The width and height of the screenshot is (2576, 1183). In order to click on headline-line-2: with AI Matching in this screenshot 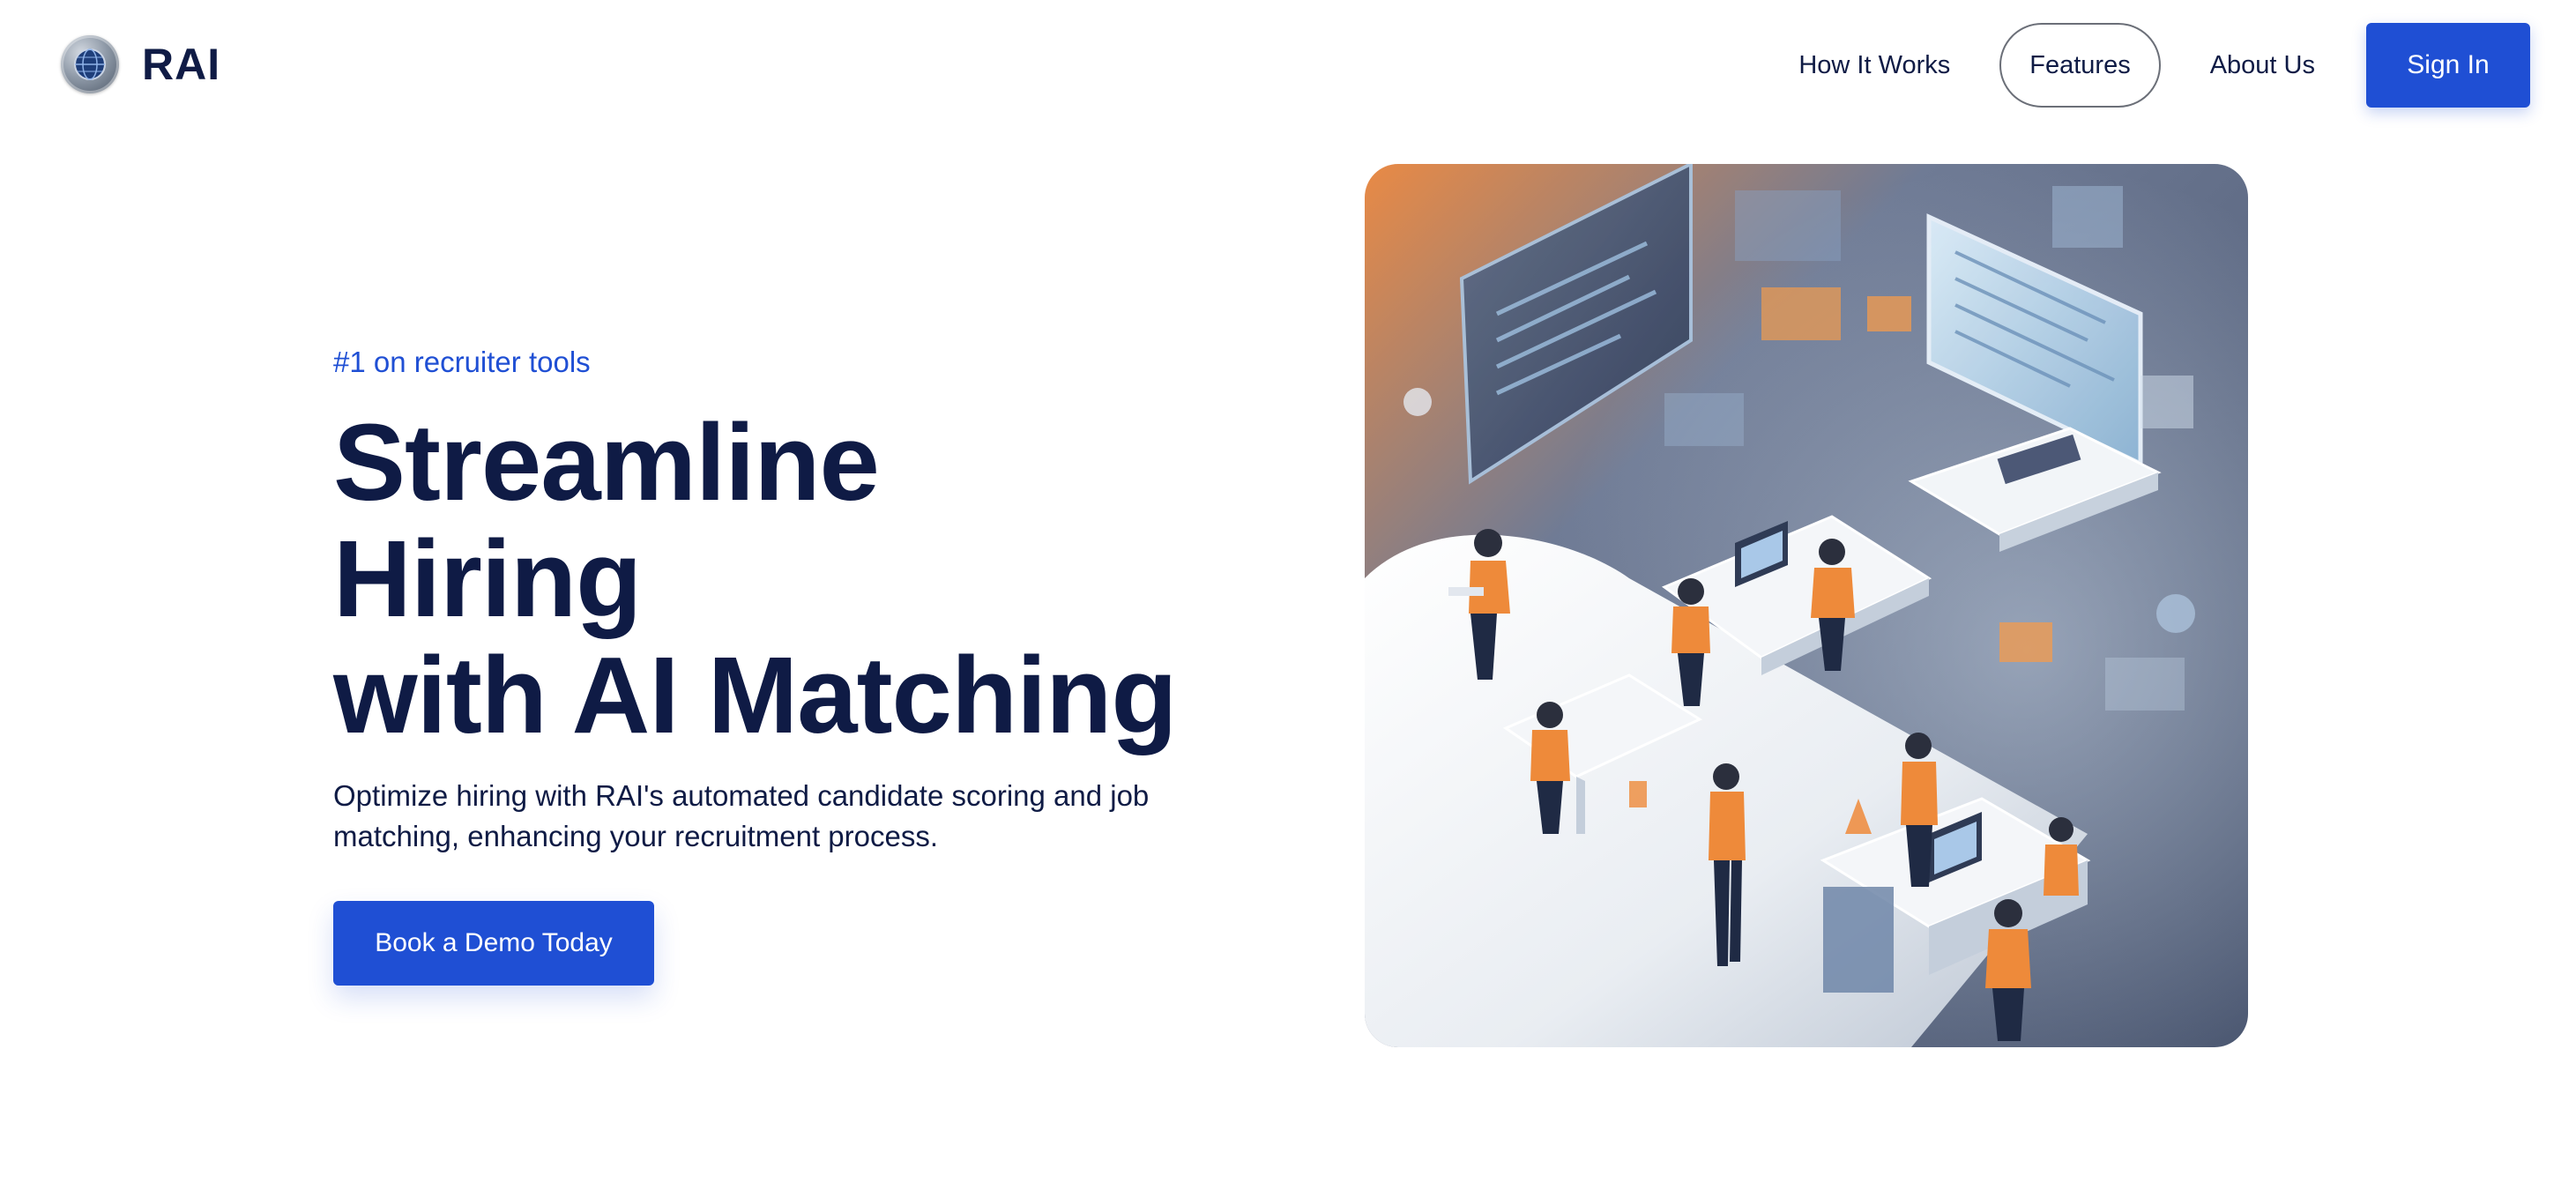, I will do `click(755, 696)`.